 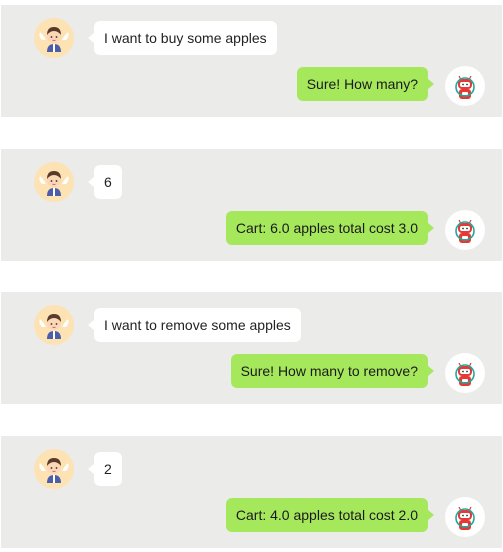 What do you see at coordinates (365, 84) in the screenshot?
I see `bot-message-bubble: Sure! How many?` at bounding box center [365, 84].